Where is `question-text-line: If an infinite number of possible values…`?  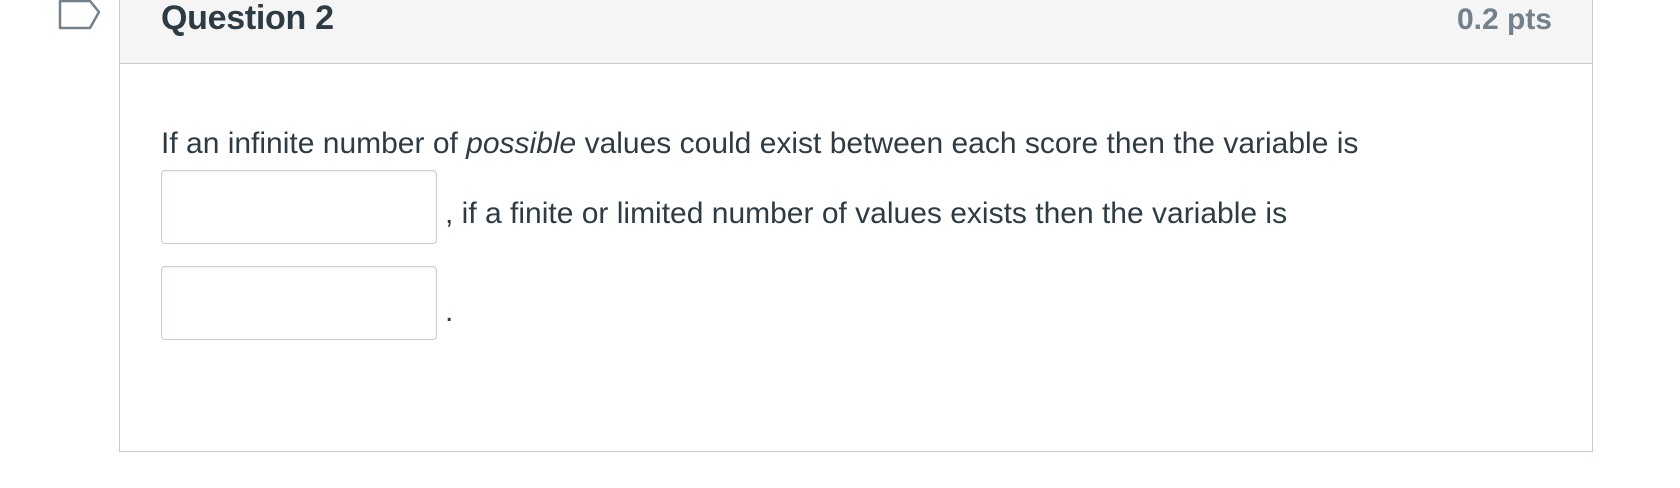 question-text-line: If an infinite number of possible values… is located at coordinates (759, 144).